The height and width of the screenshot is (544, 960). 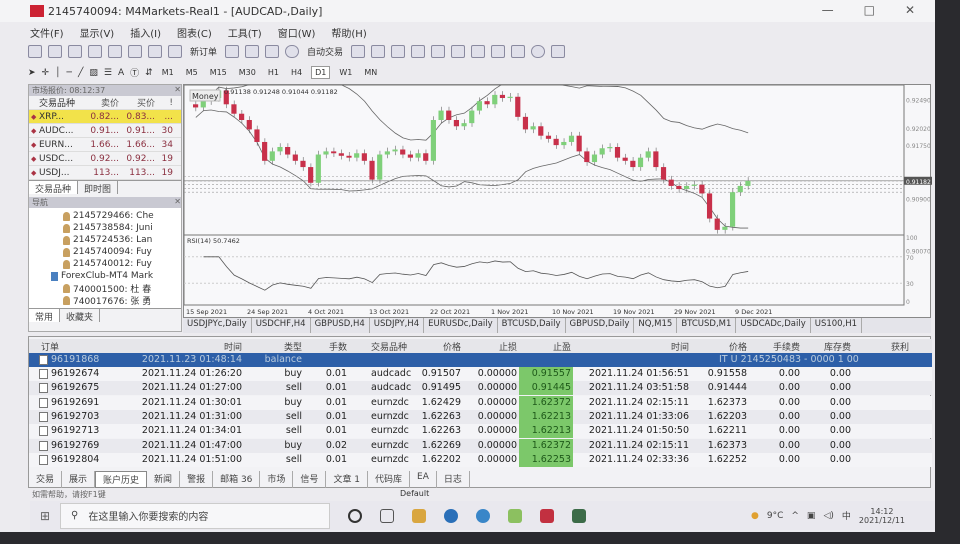 What do you see at coordinates (237, 479) in the screenshot?
I see `terminal-tab: 邮箱 36` at bounding box center [237, 479].